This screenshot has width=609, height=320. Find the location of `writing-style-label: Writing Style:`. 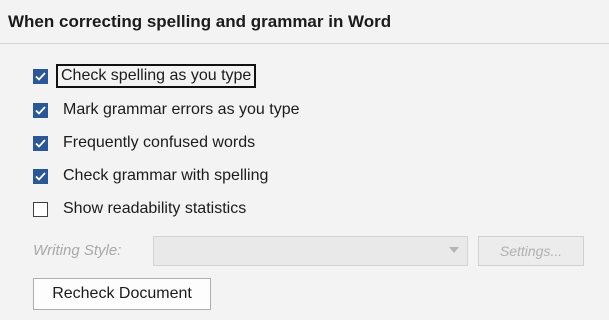

writing-style-label: Writing Style: is located at coordinates (77, 250).